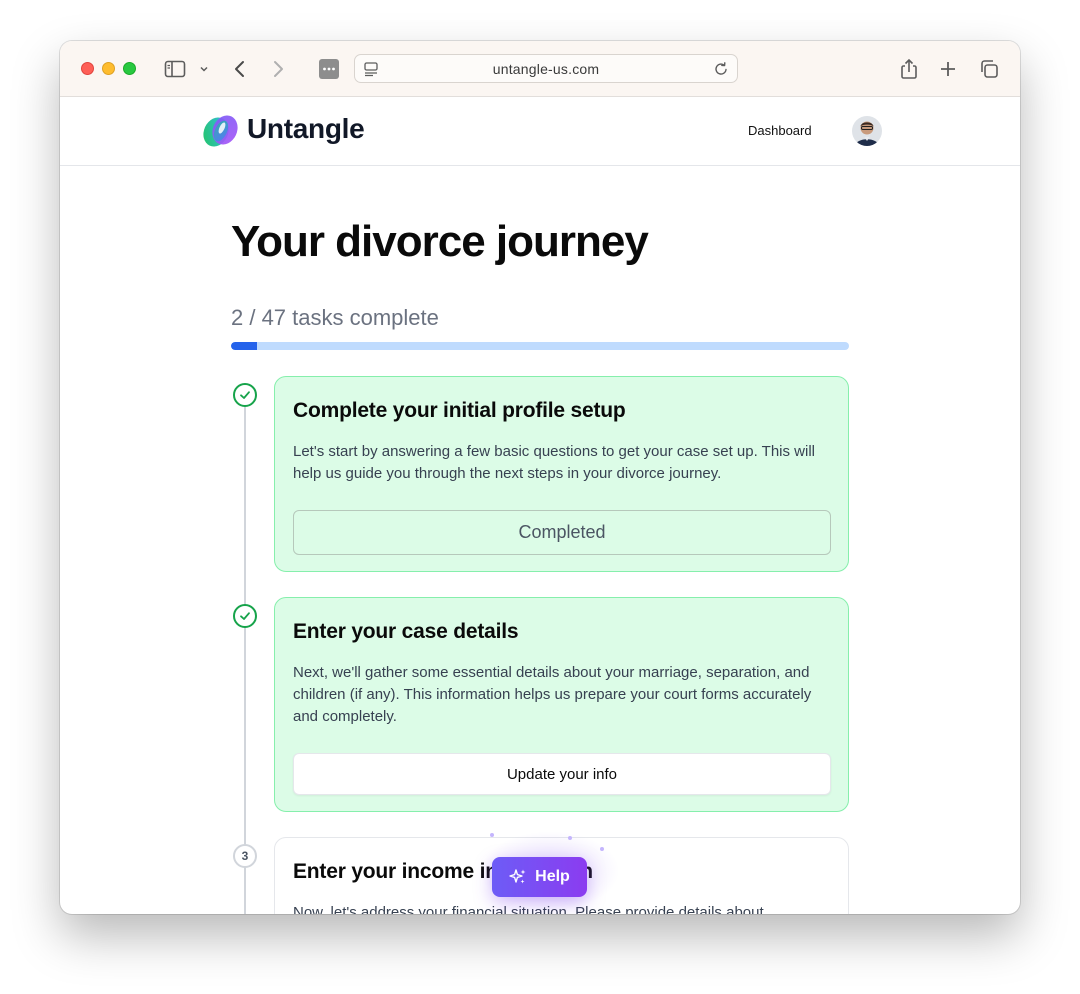 This screenshot has width=1080, height=994. Describe the element at coordinates (306, 129) in the screenshot. I see `brand-name: Untangle` at that location.